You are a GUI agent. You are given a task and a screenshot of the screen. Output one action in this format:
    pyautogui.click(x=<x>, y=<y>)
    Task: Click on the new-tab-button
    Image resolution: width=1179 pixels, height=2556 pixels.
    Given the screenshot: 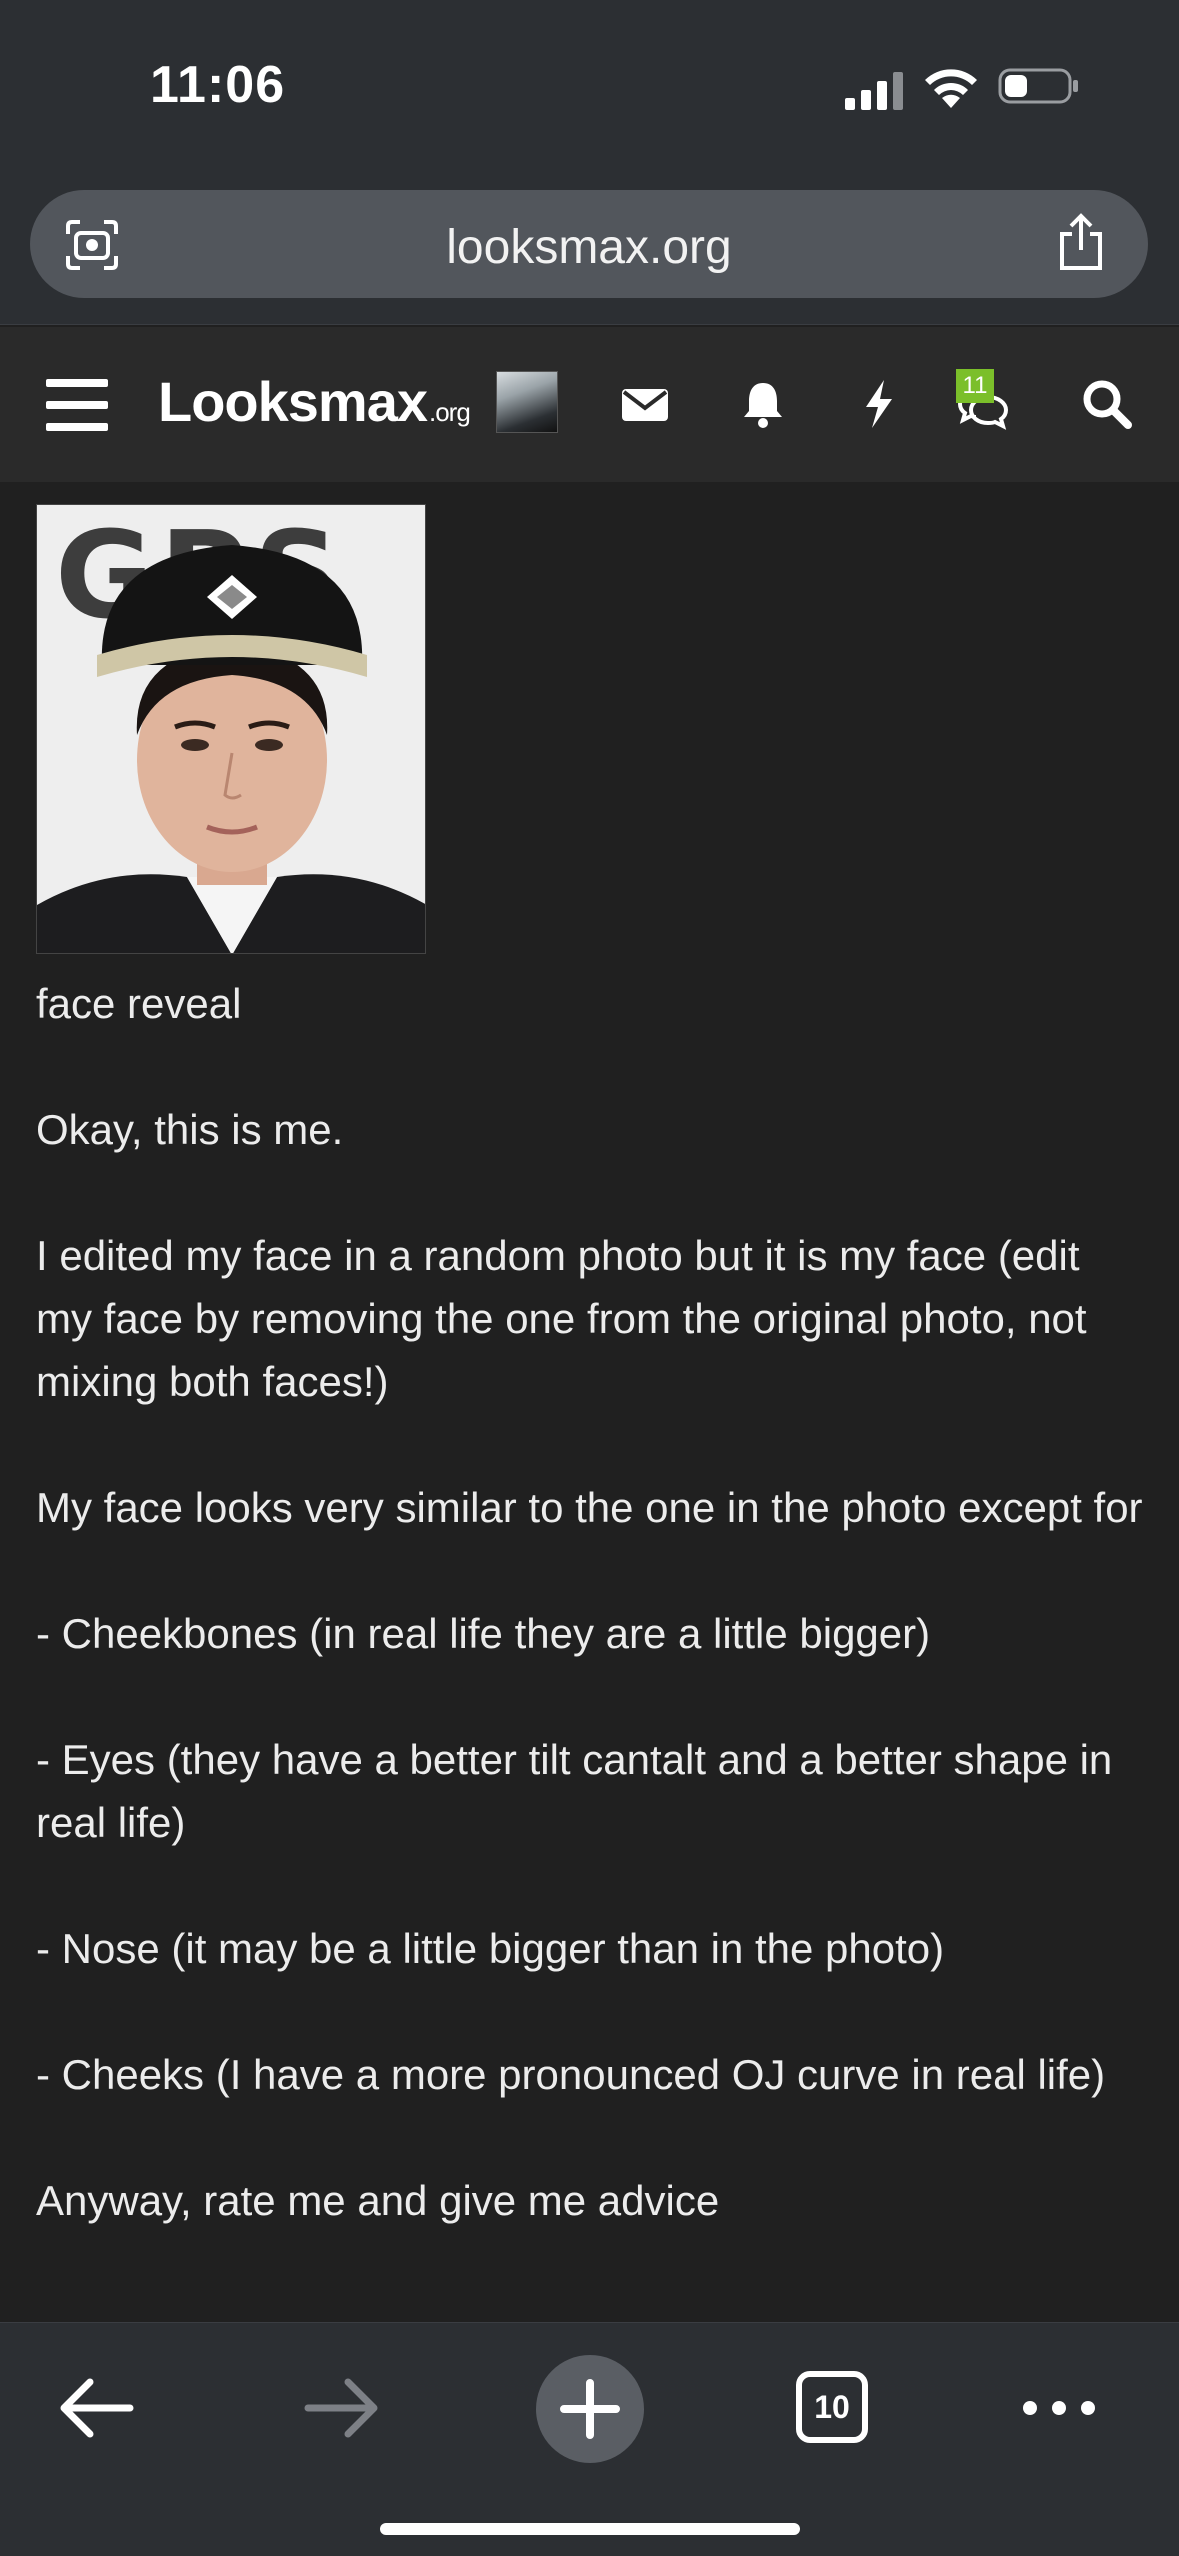 What is the action you would take?
    pyautogui.click(x=590, y=2409)
    